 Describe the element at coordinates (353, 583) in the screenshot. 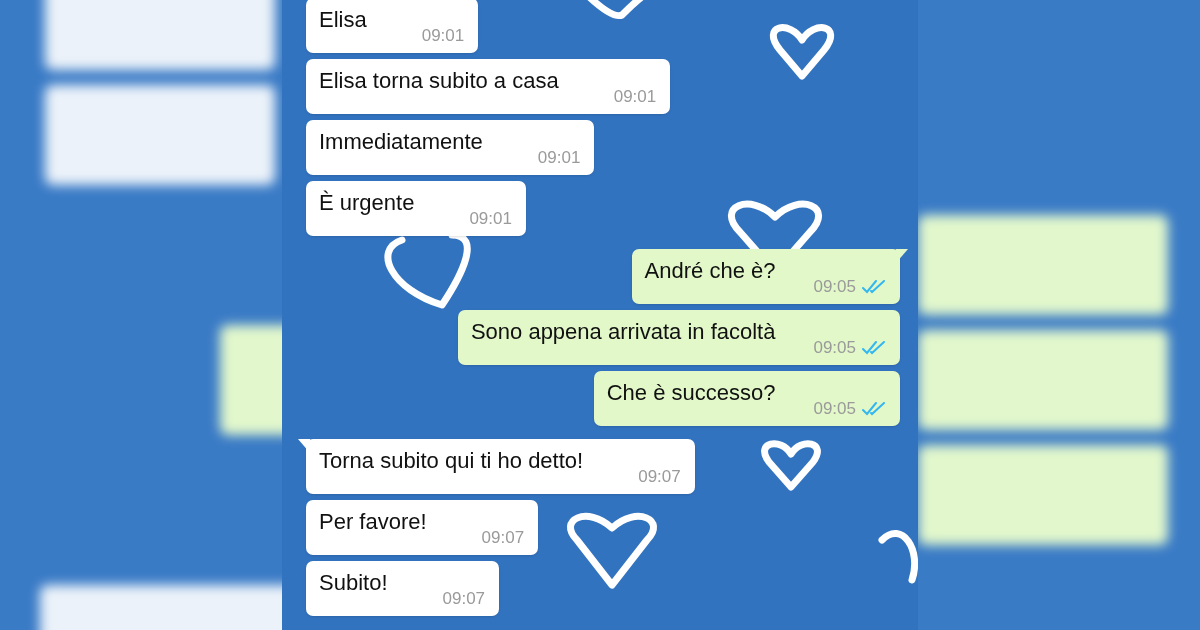

I see `message-text: Subito!` at that location.